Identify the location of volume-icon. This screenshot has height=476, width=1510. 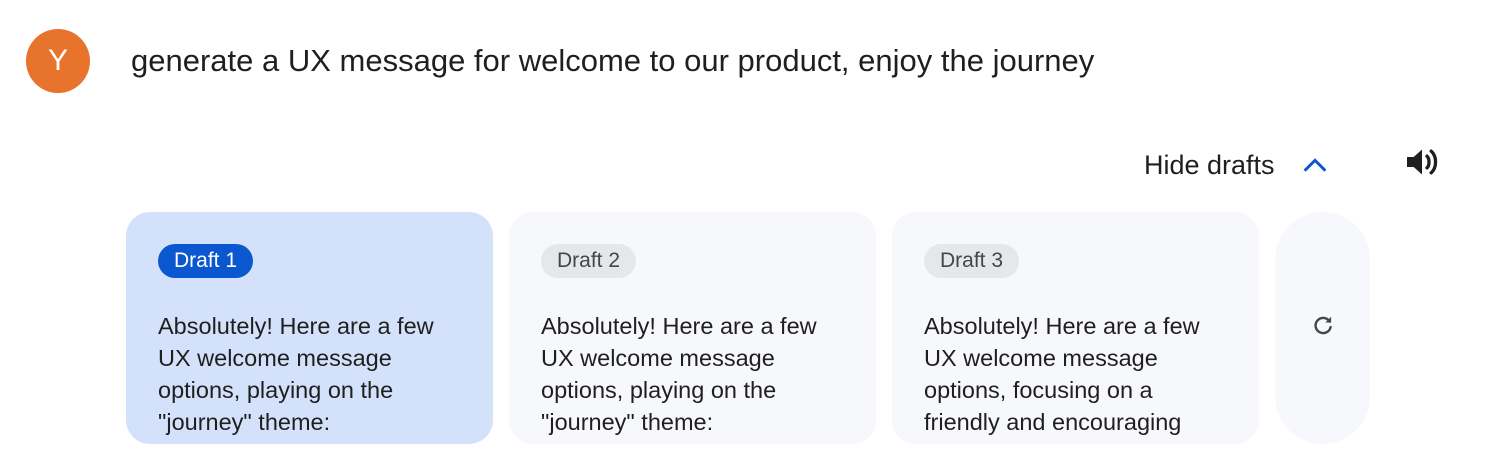
(1422, 164).